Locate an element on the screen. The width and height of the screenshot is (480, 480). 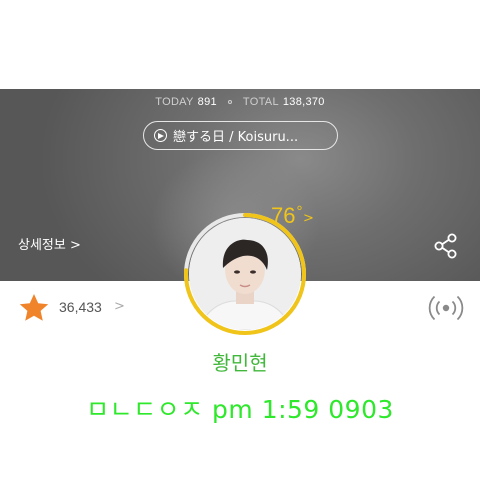
fan-count: 36,433 is located at coordinates (80, 307).